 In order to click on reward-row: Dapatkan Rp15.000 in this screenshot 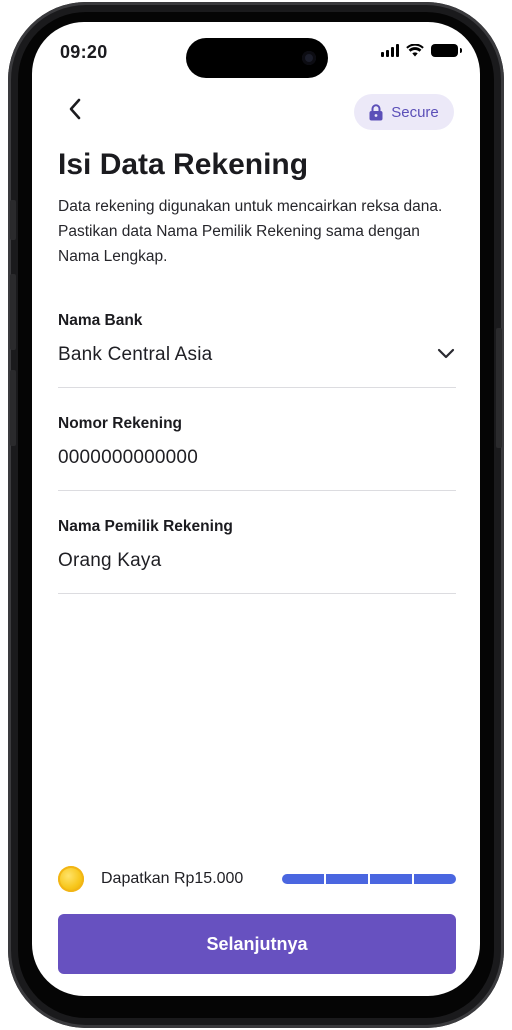, I will do `click(257, 879)`.